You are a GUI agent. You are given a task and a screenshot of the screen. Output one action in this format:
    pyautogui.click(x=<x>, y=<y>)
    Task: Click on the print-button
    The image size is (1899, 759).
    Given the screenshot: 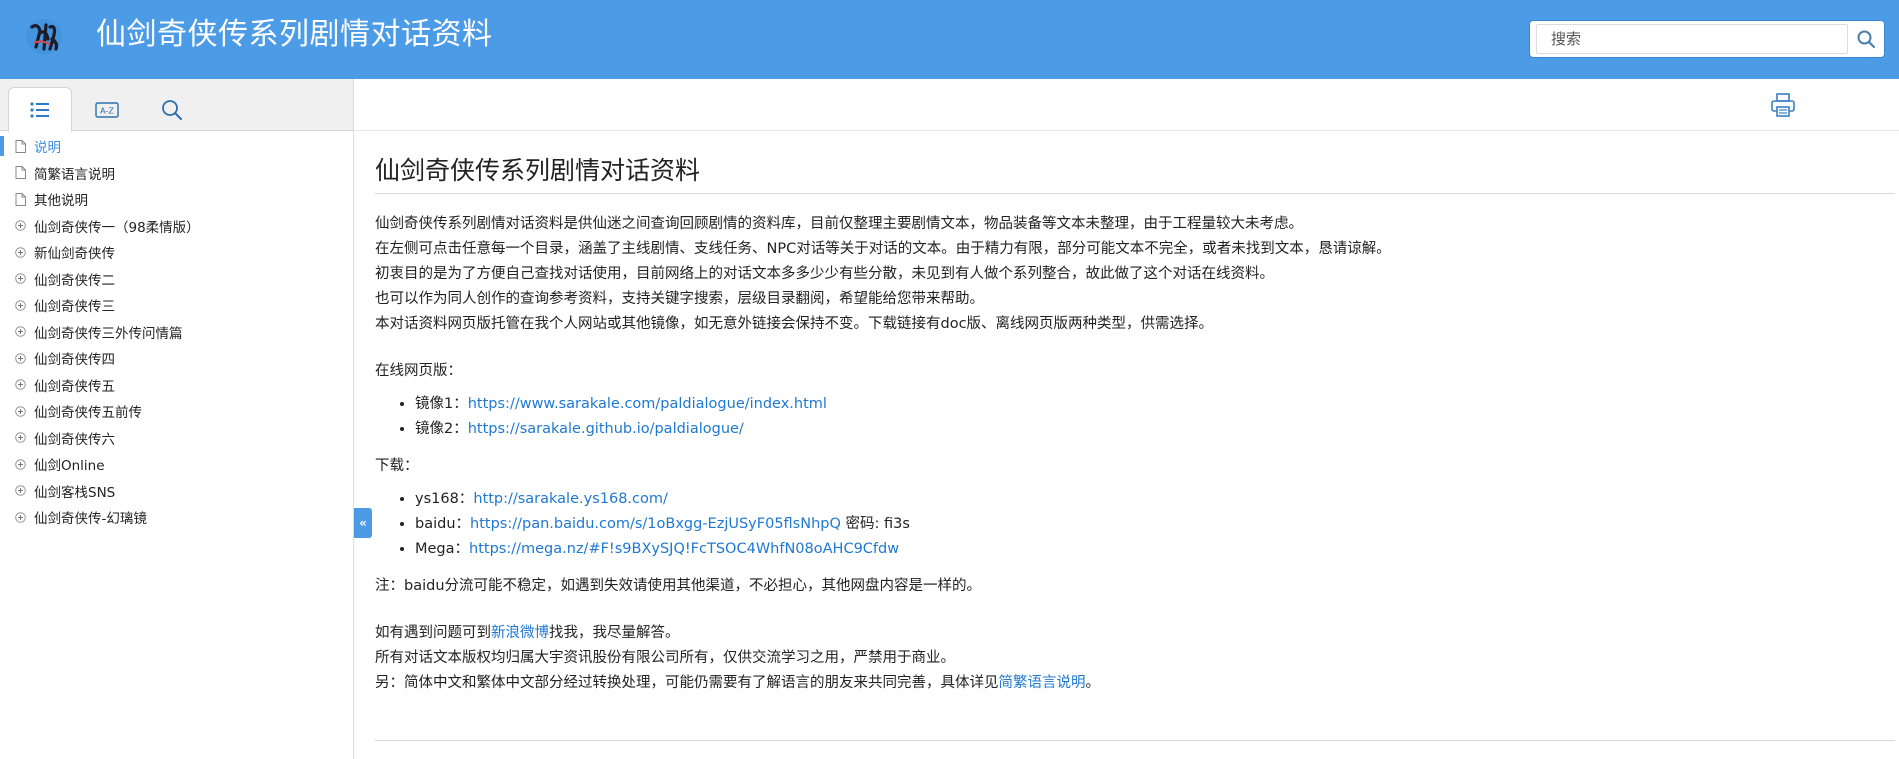 What is the action you would take?
    pyautogui.click(x=1783, y=105)
    